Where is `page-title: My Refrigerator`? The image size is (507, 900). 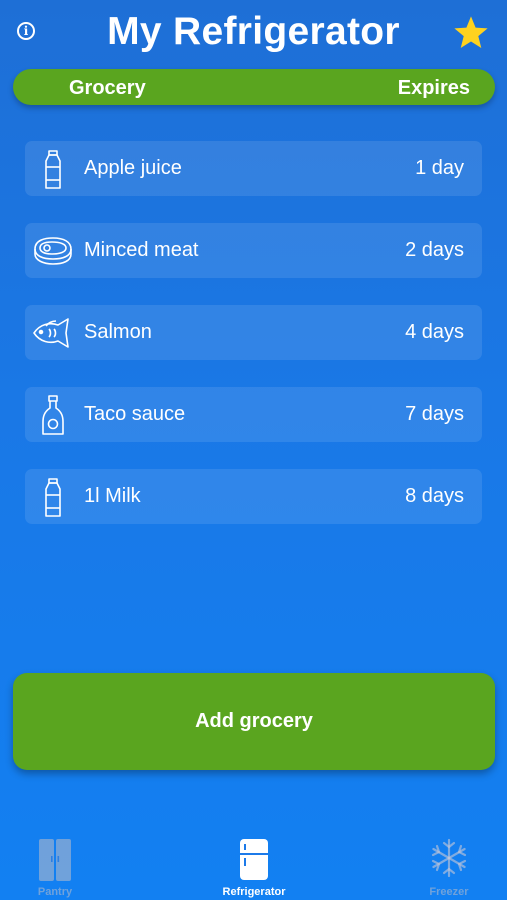
page-title: My Refrigerator is located at coordinates (253, 31).